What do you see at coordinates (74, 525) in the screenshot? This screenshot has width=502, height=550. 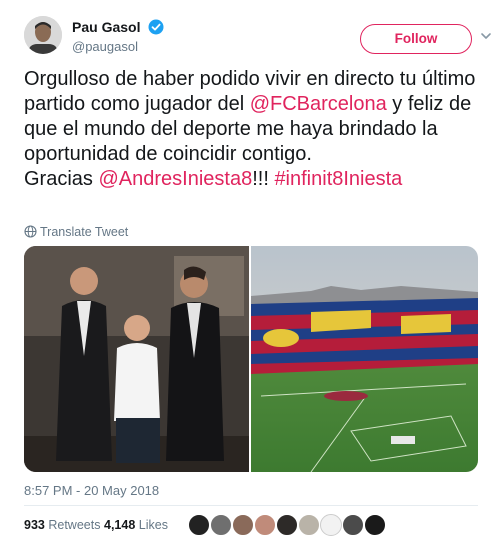 I see `retweets-label: Retweets` at bounding box center [74, 525].